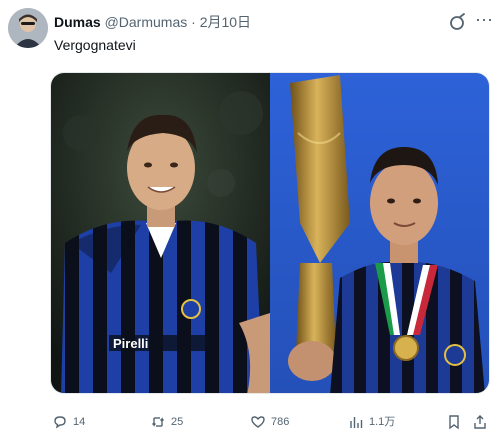 The image size is (500, 440). Describe the element at coordinates (177, 422) in the screenshot. I see `repost-count: 25` at that location.